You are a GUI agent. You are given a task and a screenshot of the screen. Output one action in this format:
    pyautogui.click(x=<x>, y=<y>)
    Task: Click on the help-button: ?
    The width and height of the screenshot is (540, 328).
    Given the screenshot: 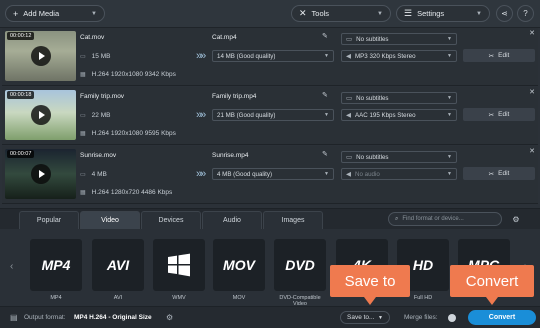 What is the action you would take?
    pyautogui.click(x=525, y=13)
    